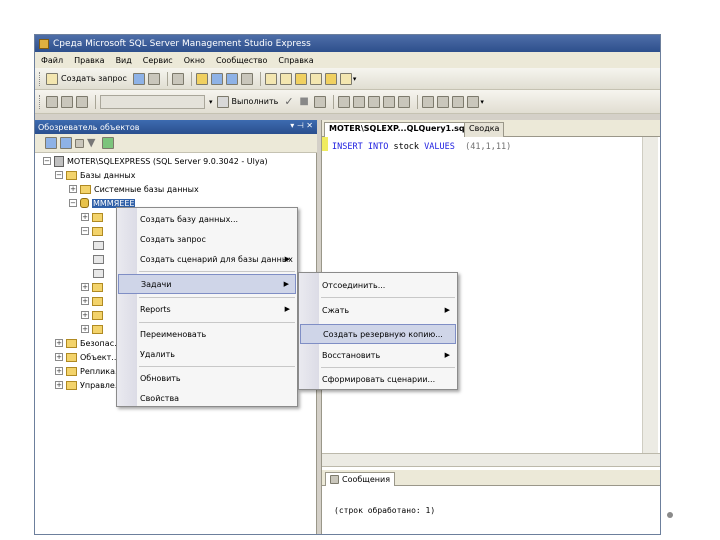 This screenshot has width=720, height=540. What do you see at coordinates (404, 101) in the screenshot?
I see `results-to-file-icon` at bounding box center [404, 101].